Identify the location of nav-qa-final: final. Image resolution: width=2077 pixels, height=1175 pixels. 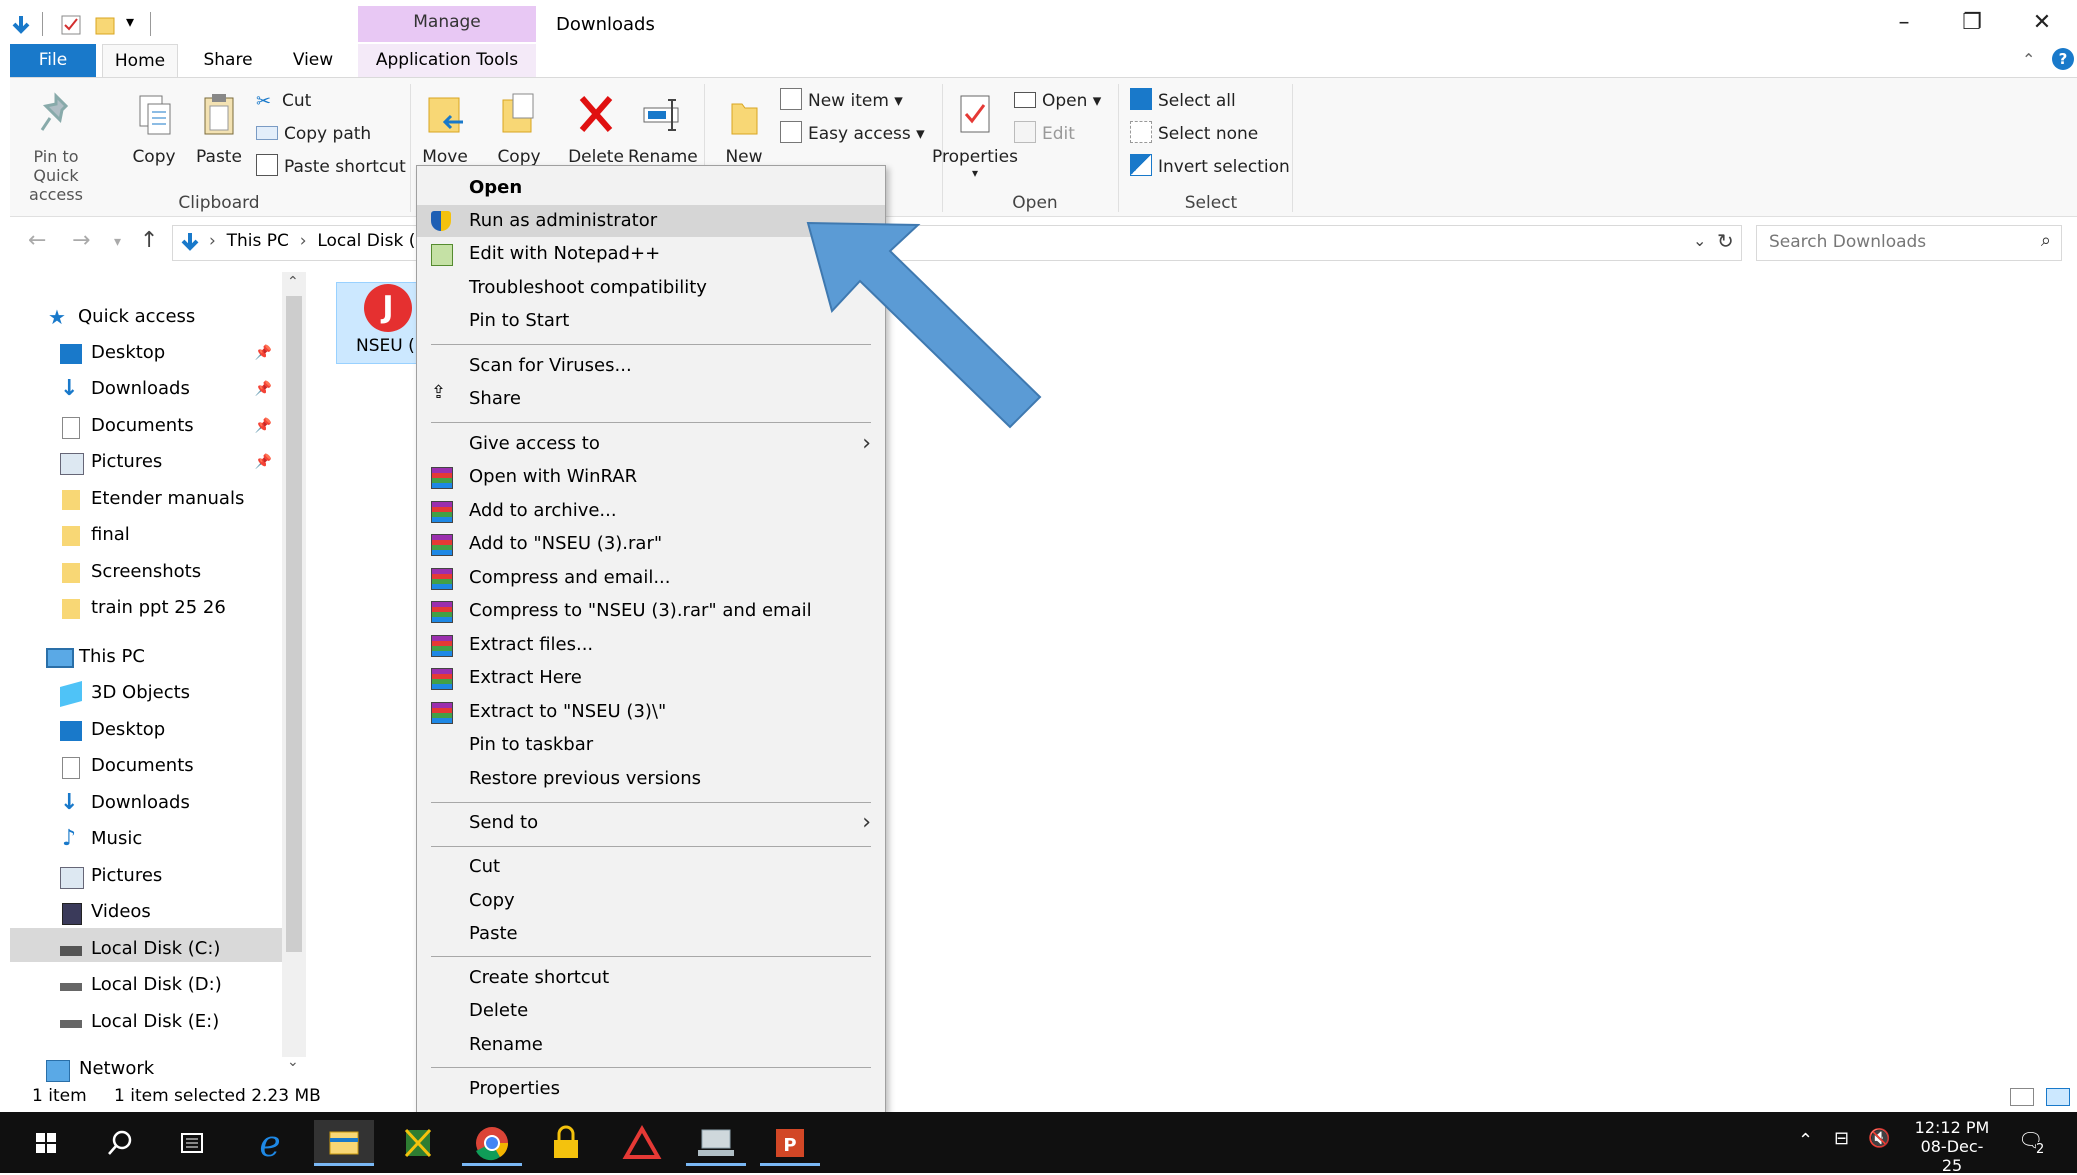
(170, 535).